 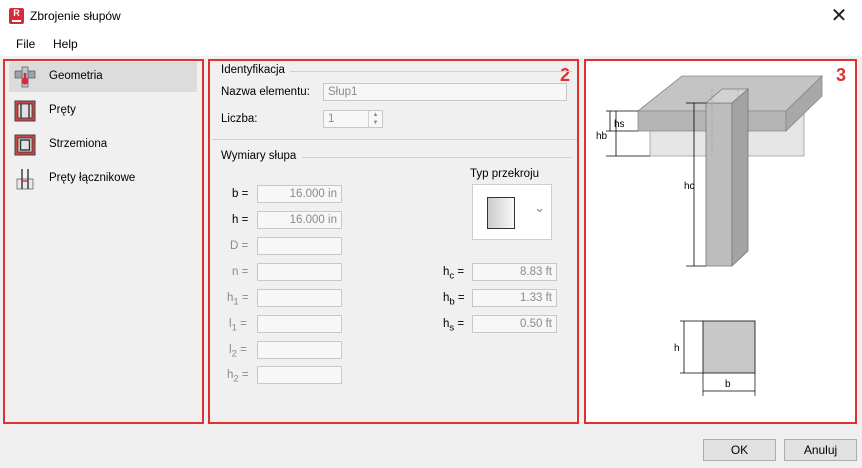 What do you see at coordinates (454, 274) in the screenshot?
I see `hc-label: hc =` at bounding box center [454, 274].